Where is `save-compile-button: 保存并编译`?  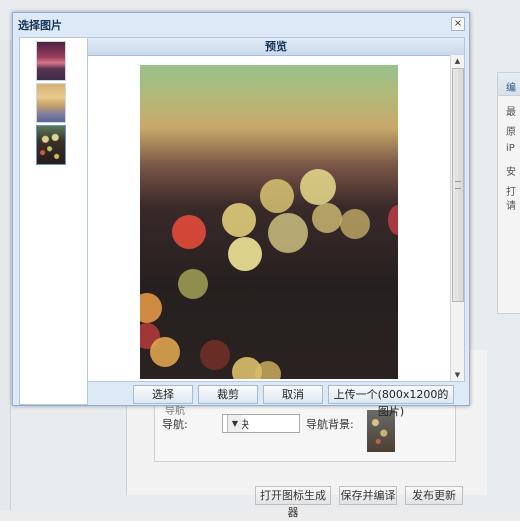 save-compile-button: 保存并编译 is located at coordinates (368, 495).